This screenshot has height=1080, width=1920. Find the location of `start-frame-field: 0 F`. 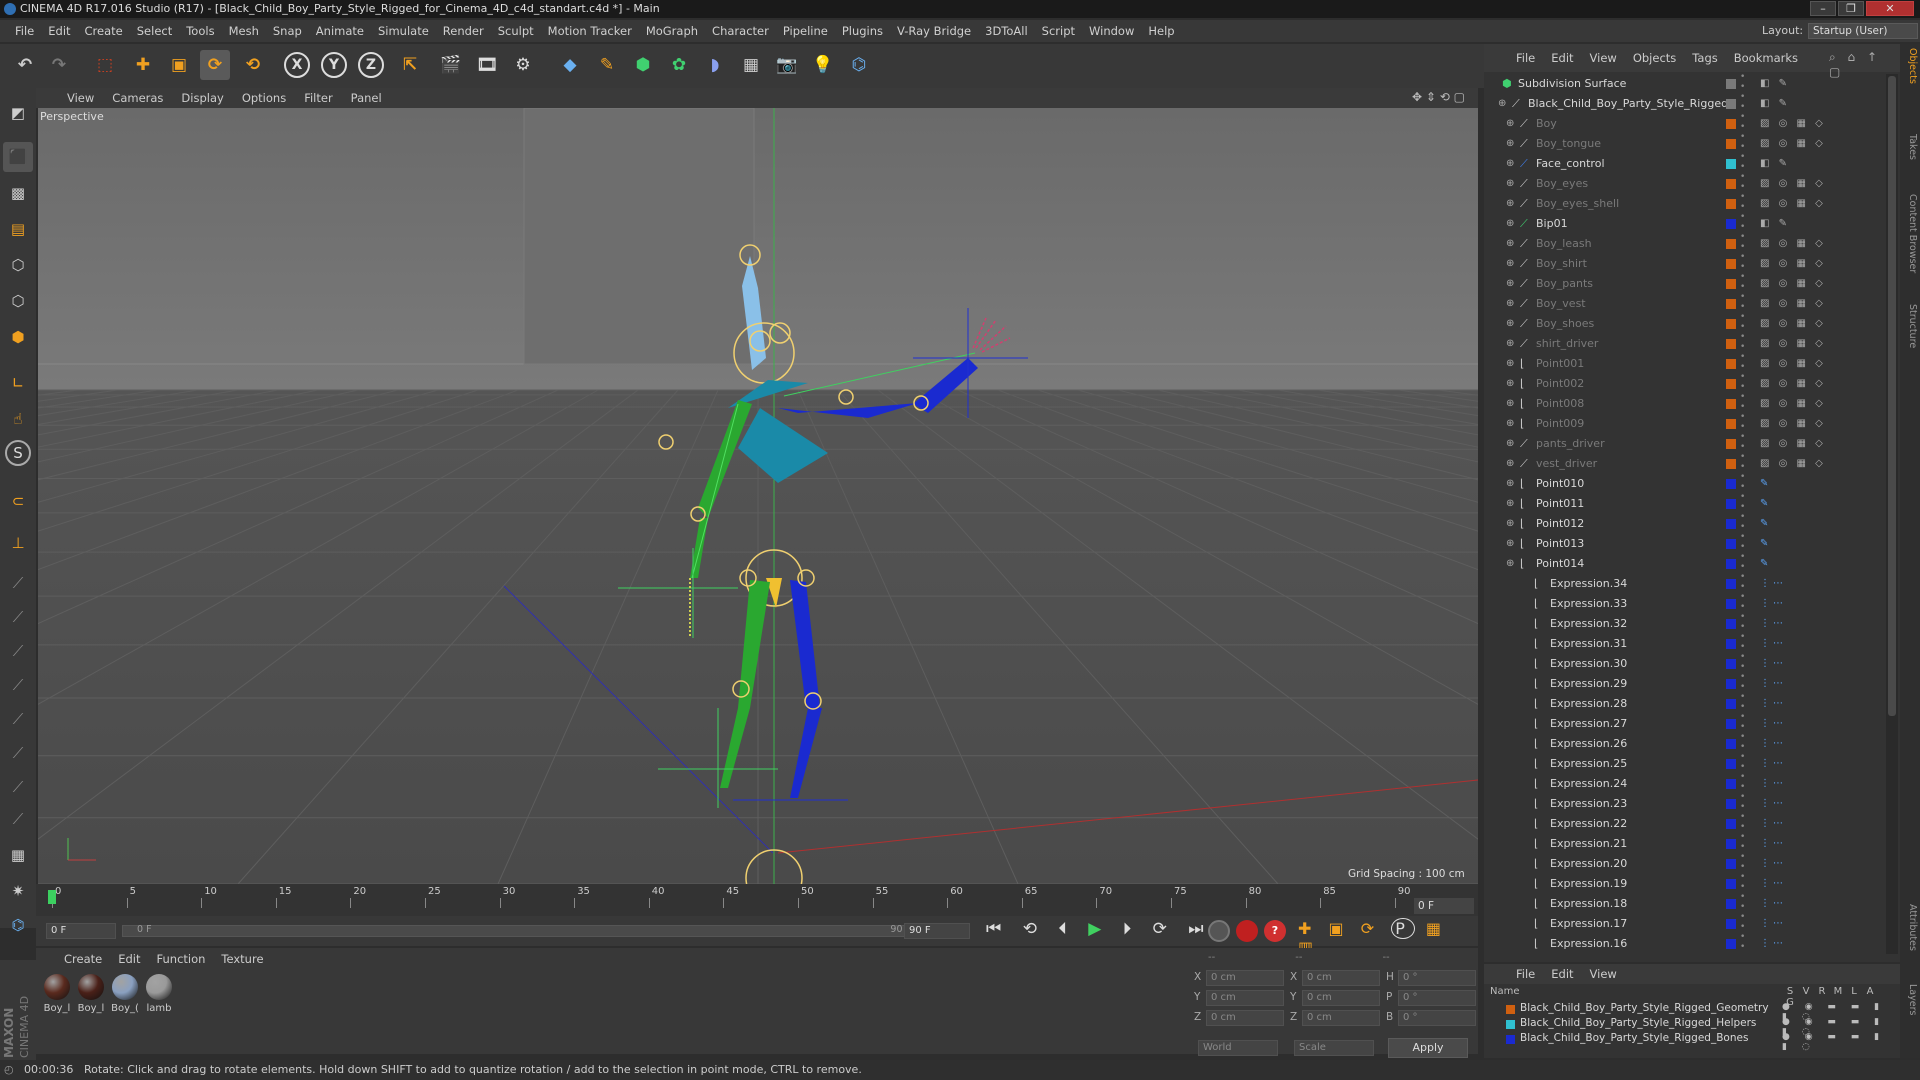

start-frame-field: 0 F is located at coordinates (81, 931).